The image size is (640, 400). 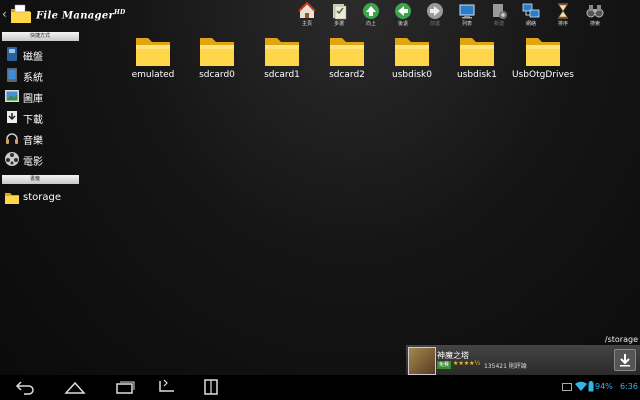 I want to click on shortcuts-header: 快捷方式, so click(x=40, y=36).